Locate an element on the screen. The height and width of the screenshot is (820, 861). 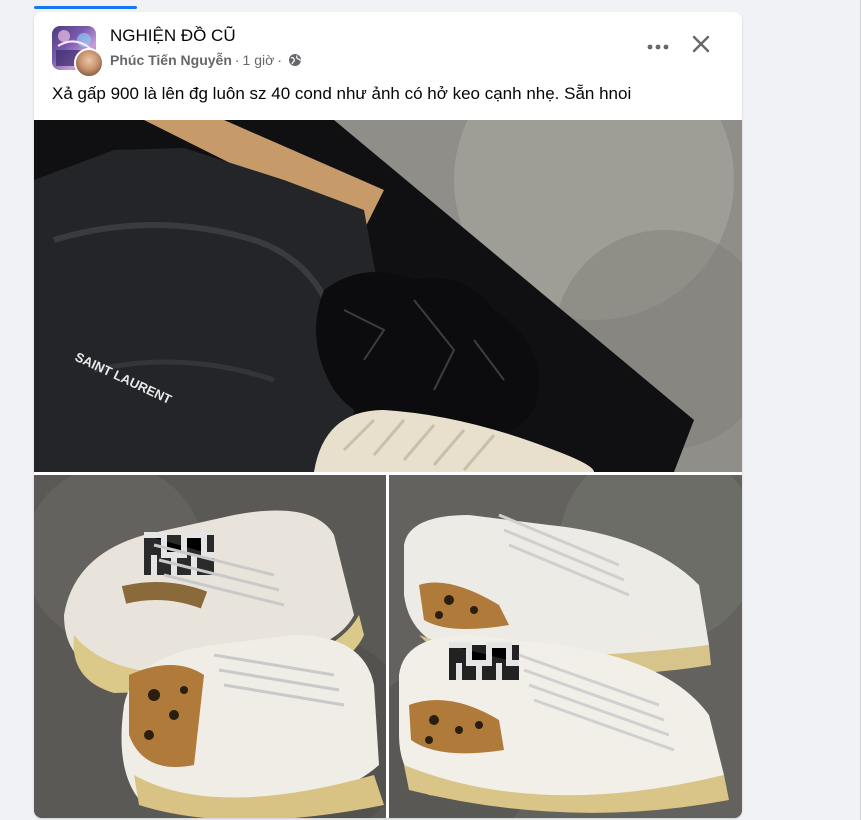
post-time: 1 giờ is located at coordinates (259, 60).